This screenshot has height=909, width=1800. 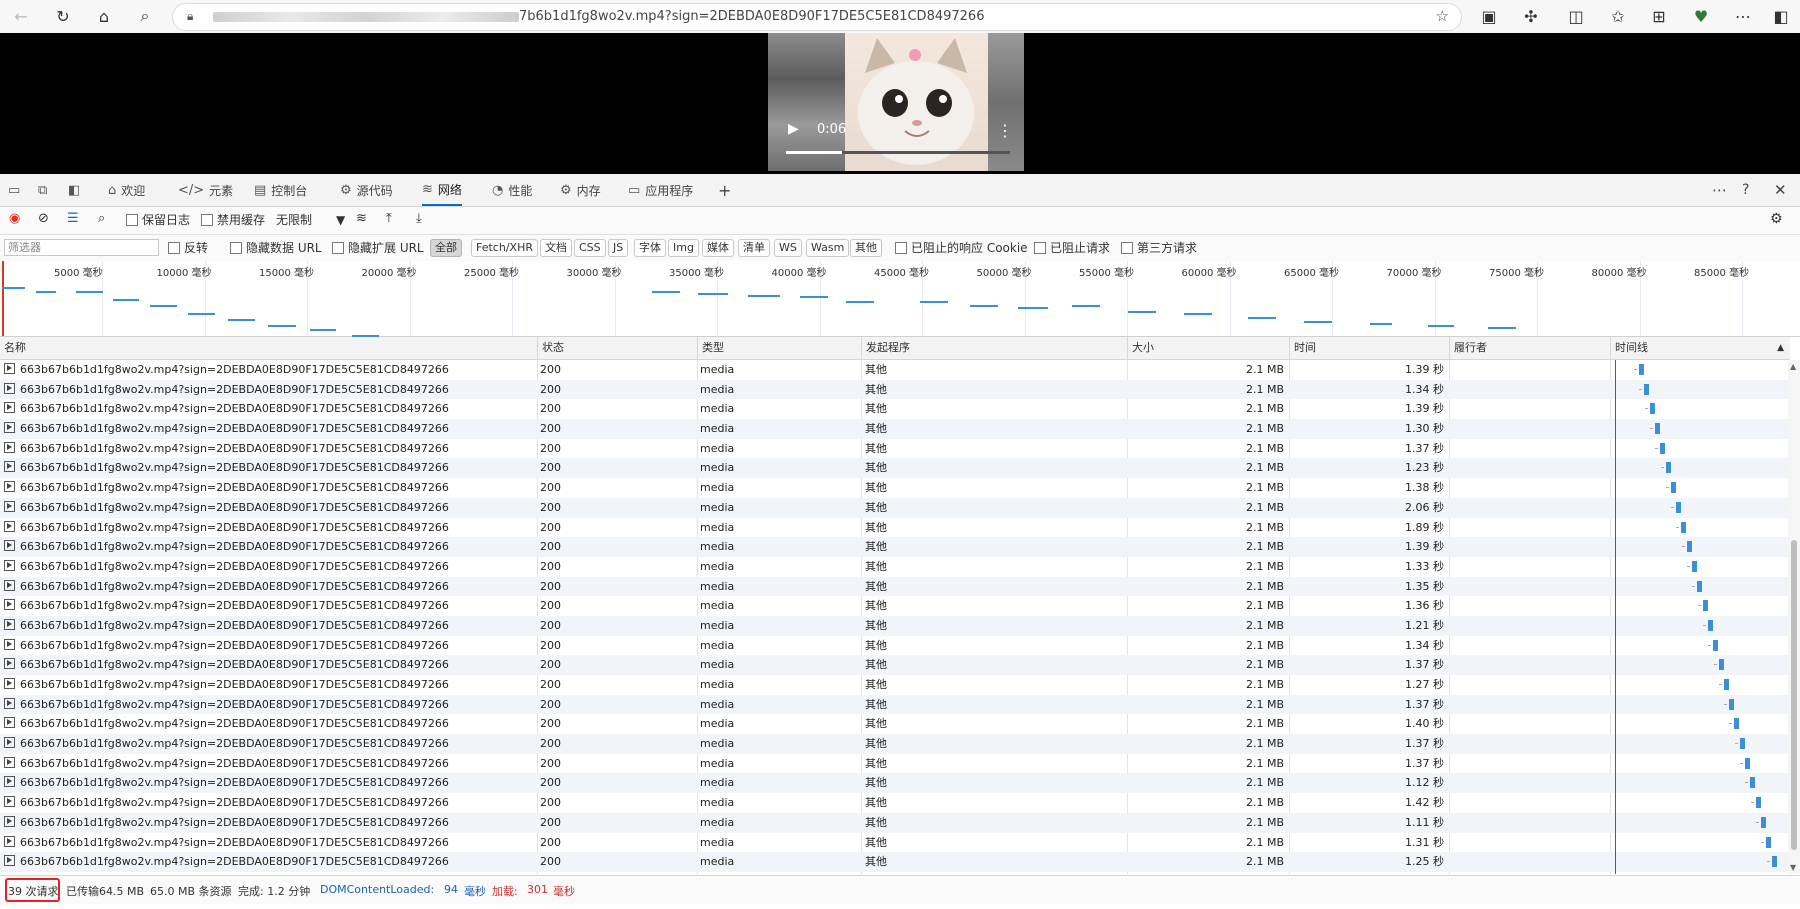 What do you see at coordinates (73, 218) in the screenshot?
I see `filter-icon: ☰` at bounding box center [73, 218].